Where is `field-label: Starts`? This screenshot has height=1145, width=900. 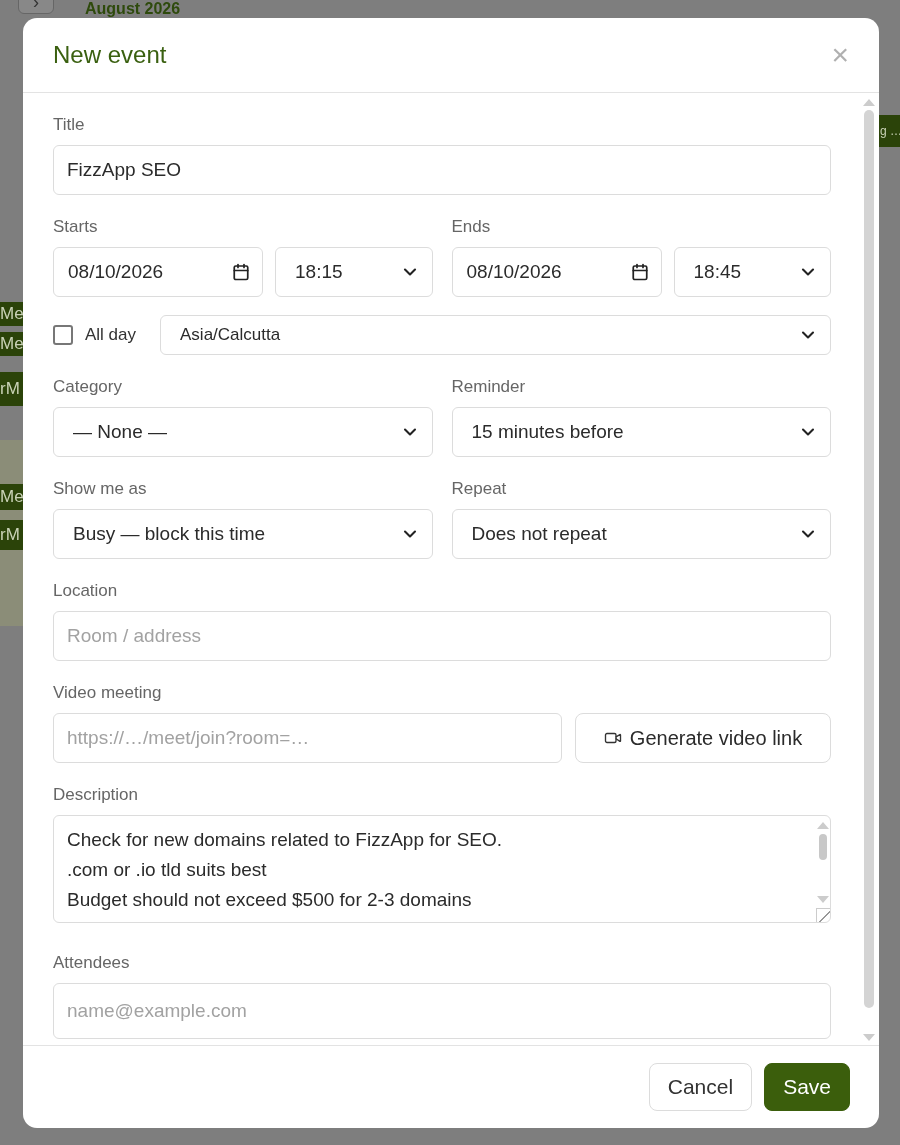
field-label: Starts is located at coordinates (76, 227).